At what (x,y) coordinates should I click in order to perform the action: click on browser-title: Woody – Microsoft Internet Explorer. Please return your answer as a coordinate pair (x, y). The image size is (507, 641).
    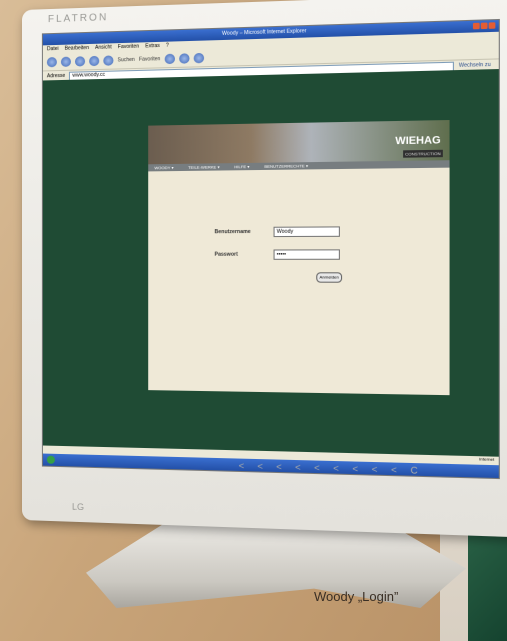
    Looking at the image, I should click on (264, 32).